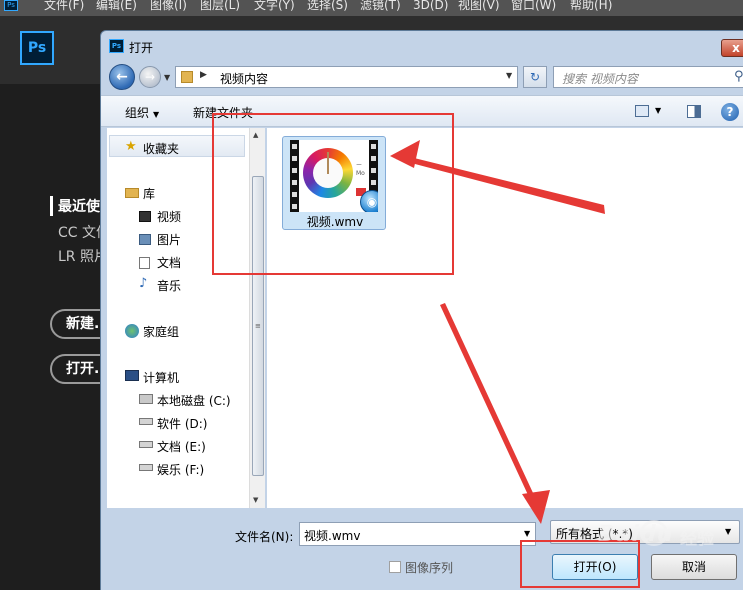  Describe the element at coordinates (258, 326) in the screenshot. I see `grip-icon: ≡` at that location.